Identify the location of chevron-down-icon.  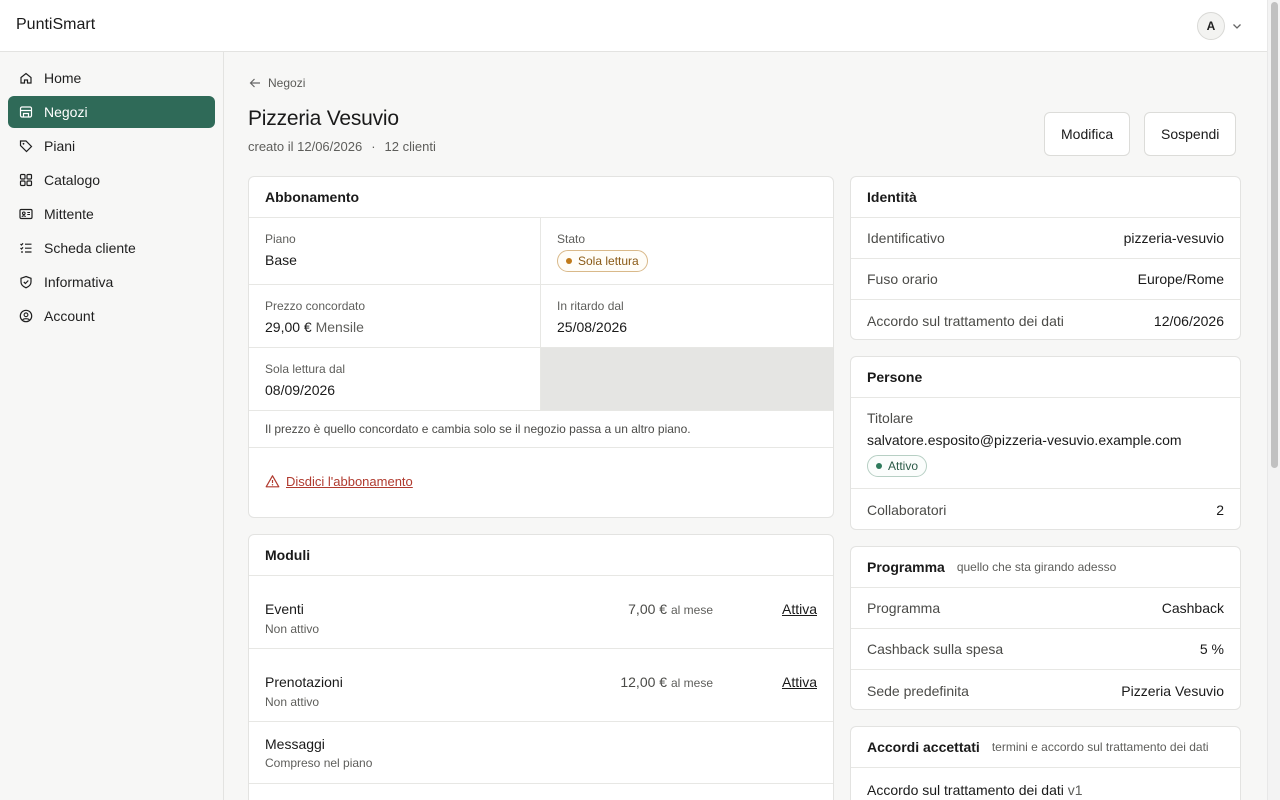
(1237, 26).